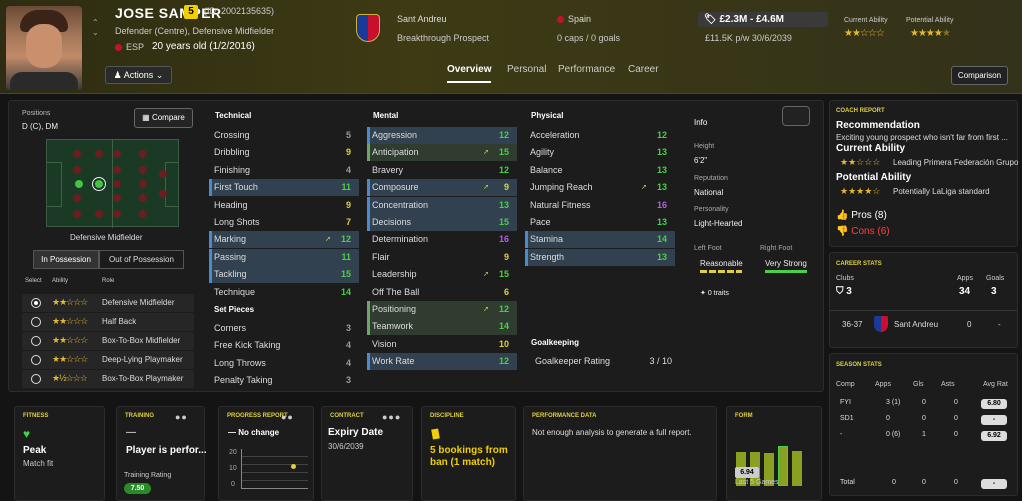 The width and height of the screenshot is (1022, 501). What do you see at coordinates (916, 324) in the screenshot?
I see `career-row-club: Sant Andreu` at bounding box center [916, 324].